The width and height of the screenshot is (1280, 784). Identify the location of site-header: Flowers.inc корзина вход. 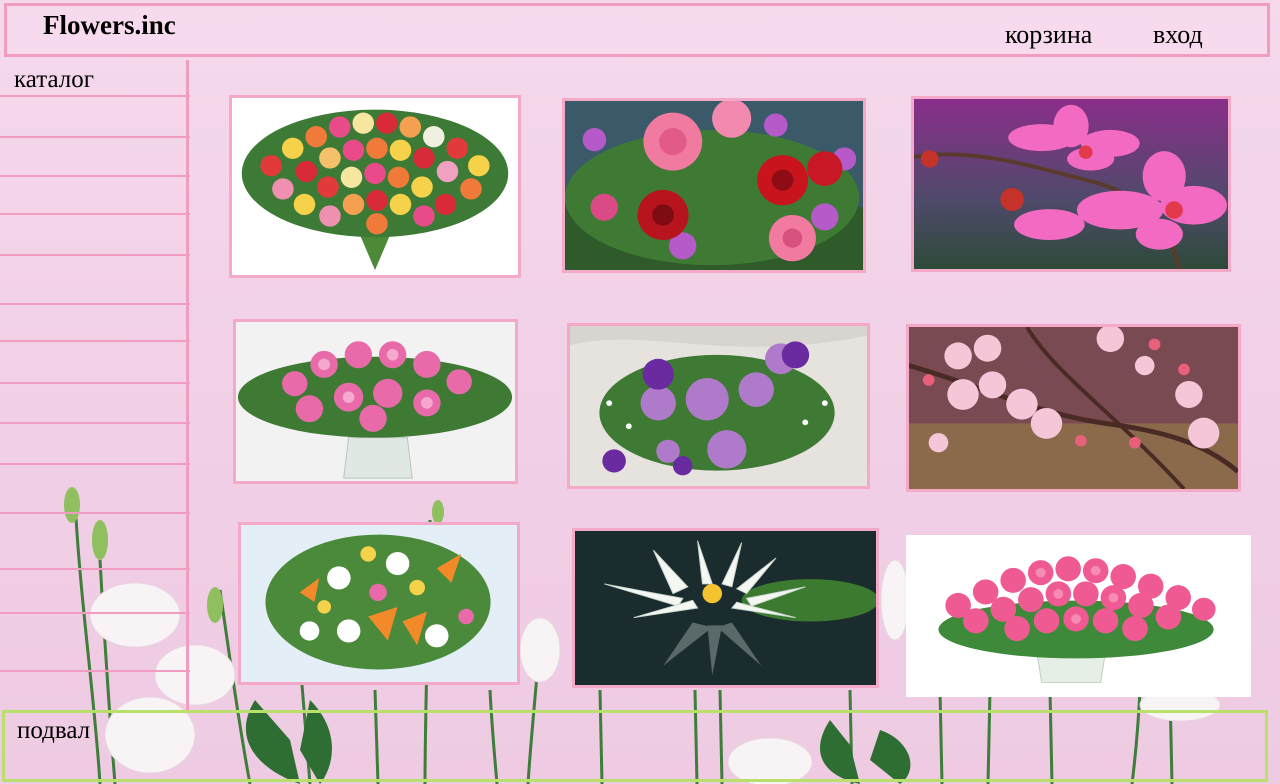
(637, 30).